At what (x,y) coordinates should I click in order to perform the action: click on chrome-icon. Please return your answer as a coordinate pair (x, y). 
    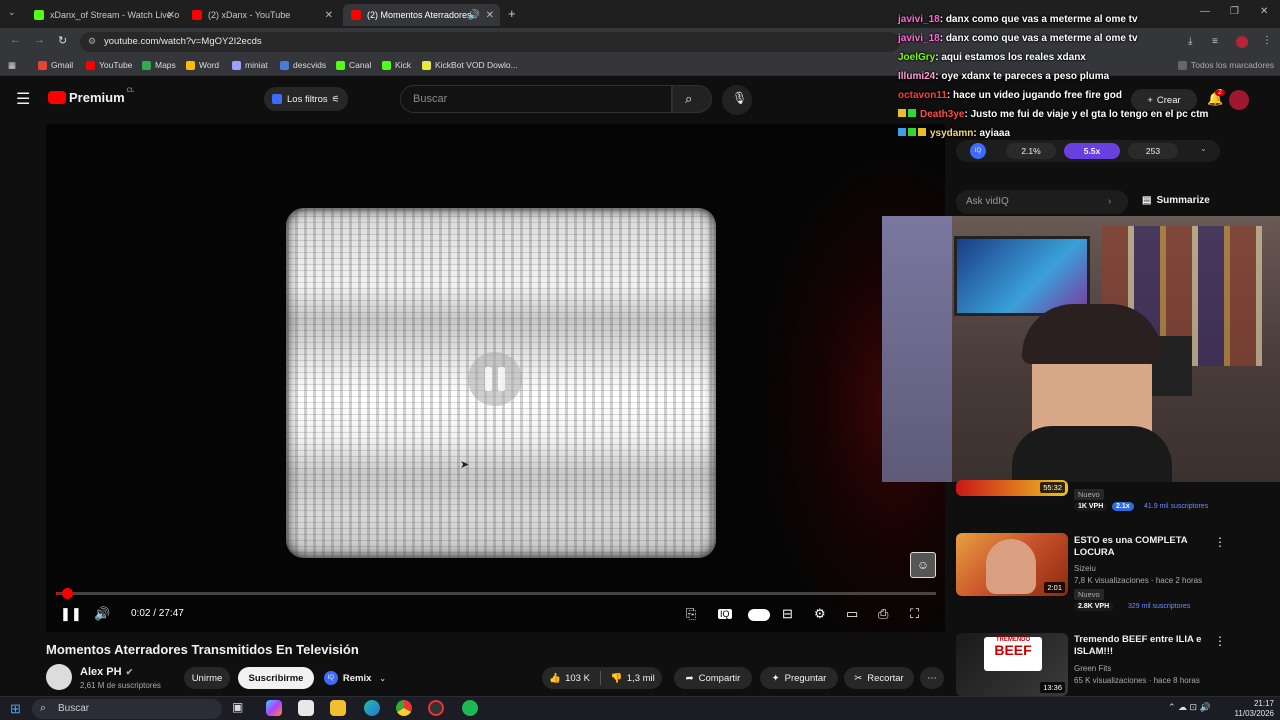
    Looking at the image, I should click on (404, 708).